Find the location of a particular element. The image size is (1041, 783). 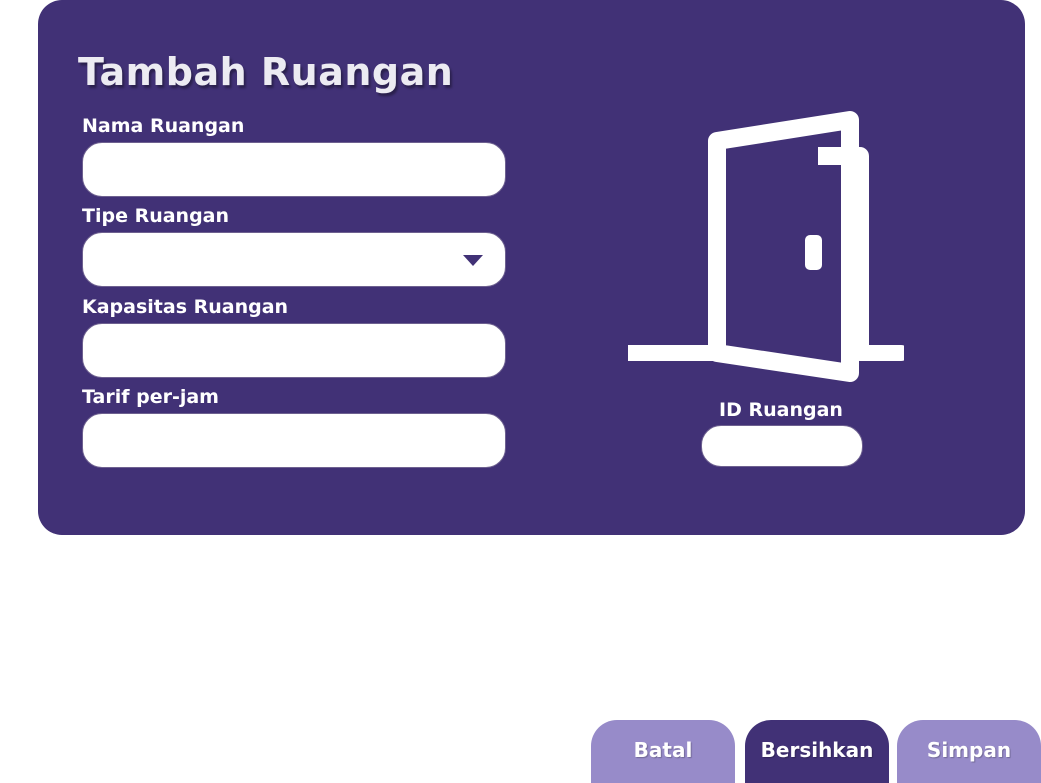

room-capacity-input is located at coordinates (294, 350).